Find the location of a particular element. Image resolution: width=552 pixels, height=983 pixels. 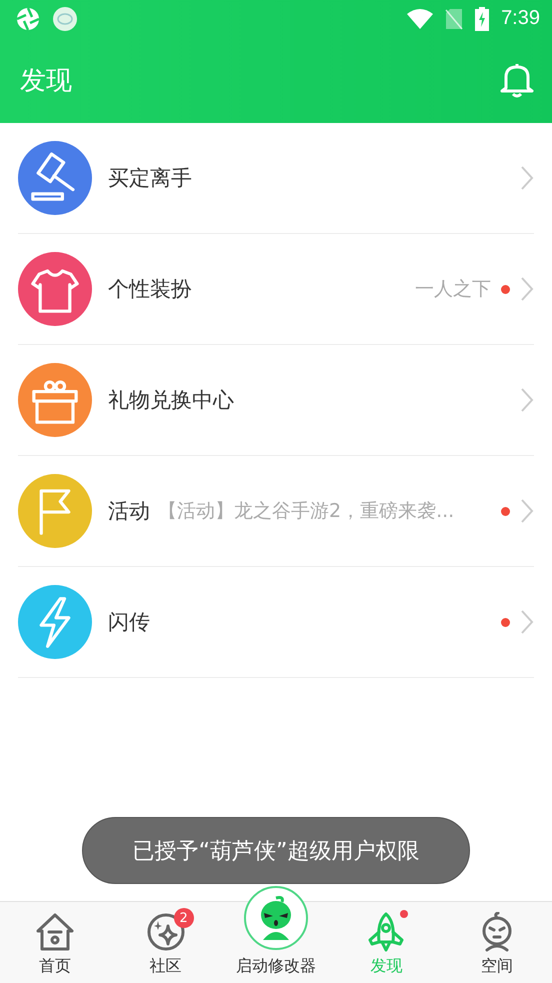

nav-tab: 首页 is located at coordinates (55, 942).